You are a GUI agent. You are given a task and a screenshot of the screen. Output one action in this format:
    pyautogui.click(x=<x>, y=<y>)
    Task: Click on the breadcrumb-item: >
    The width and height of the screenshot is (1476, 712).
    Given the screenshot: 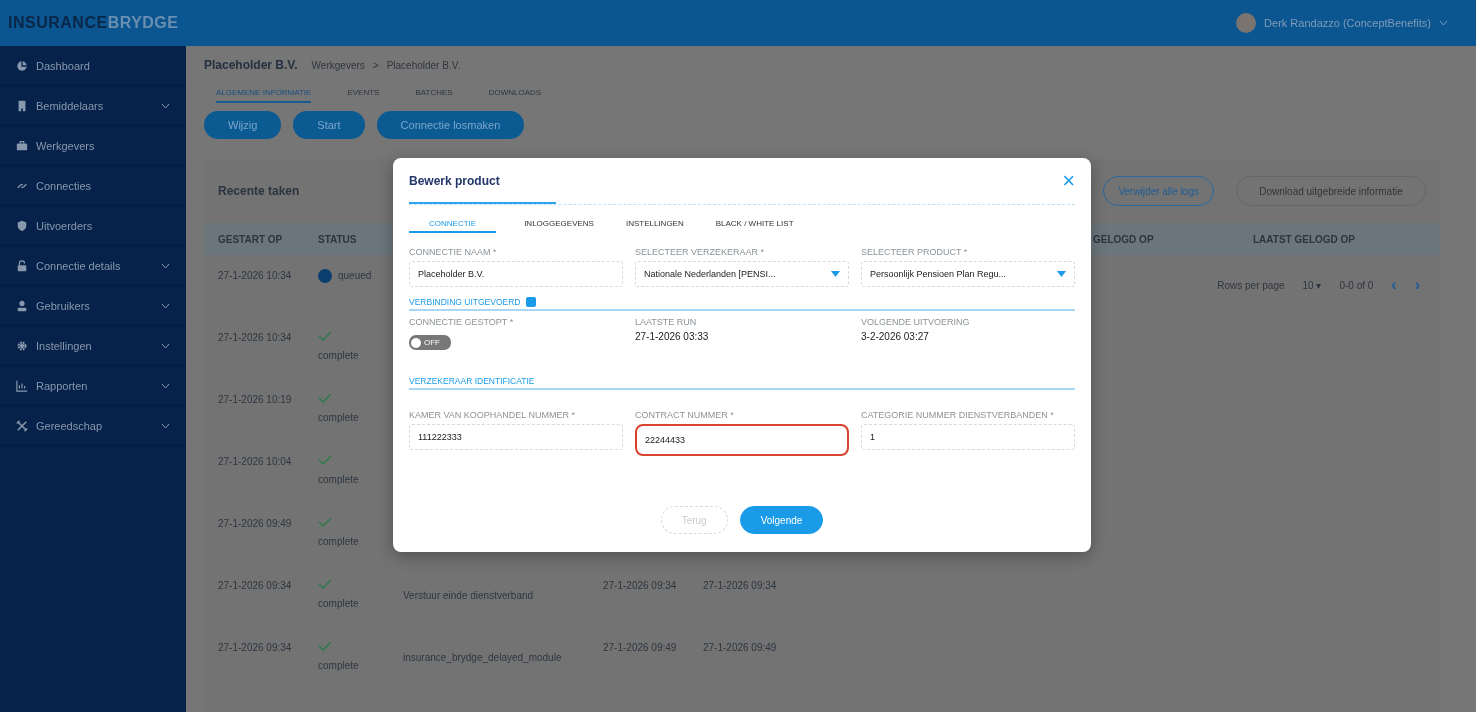 What is the action you would take?
    pyautogui.click(x=375, y=65)
    